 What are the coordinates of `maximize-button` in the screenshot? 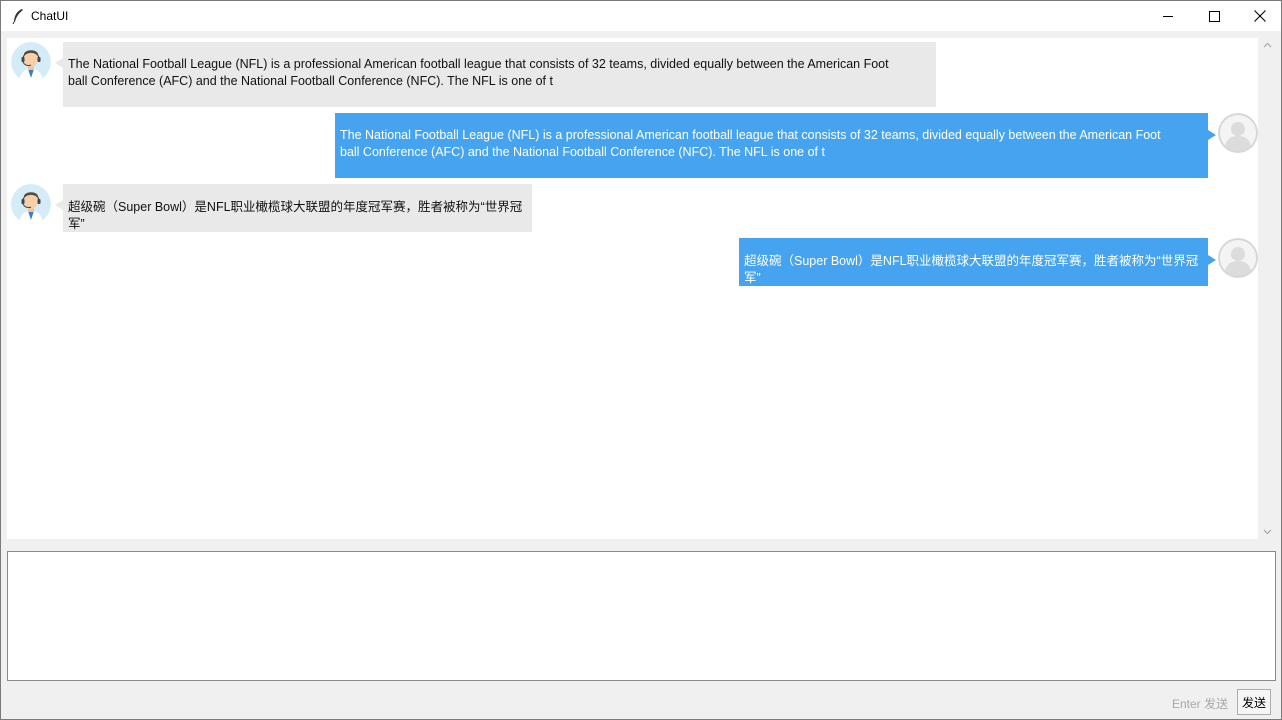 It's located at (1214, 16).